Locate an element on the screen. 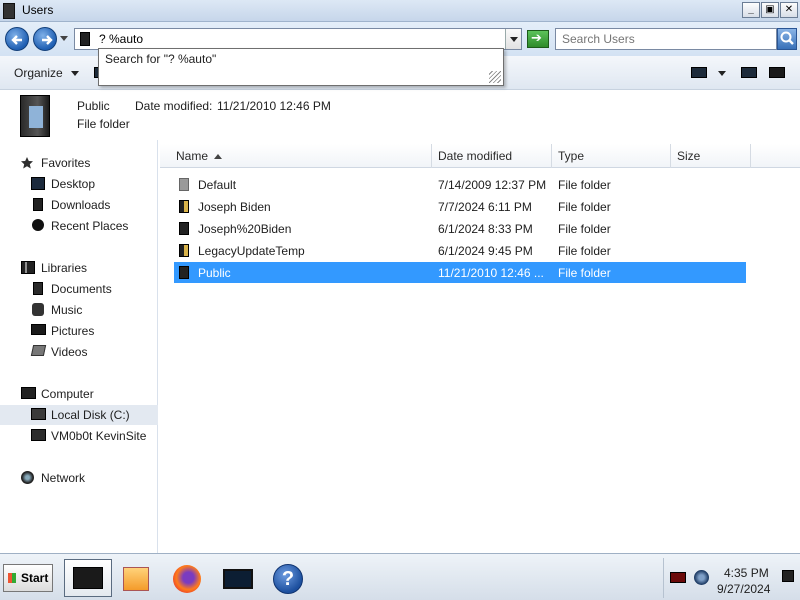 This screenshot has width=800, height=600. search-input is located at coordinates (666, 39).